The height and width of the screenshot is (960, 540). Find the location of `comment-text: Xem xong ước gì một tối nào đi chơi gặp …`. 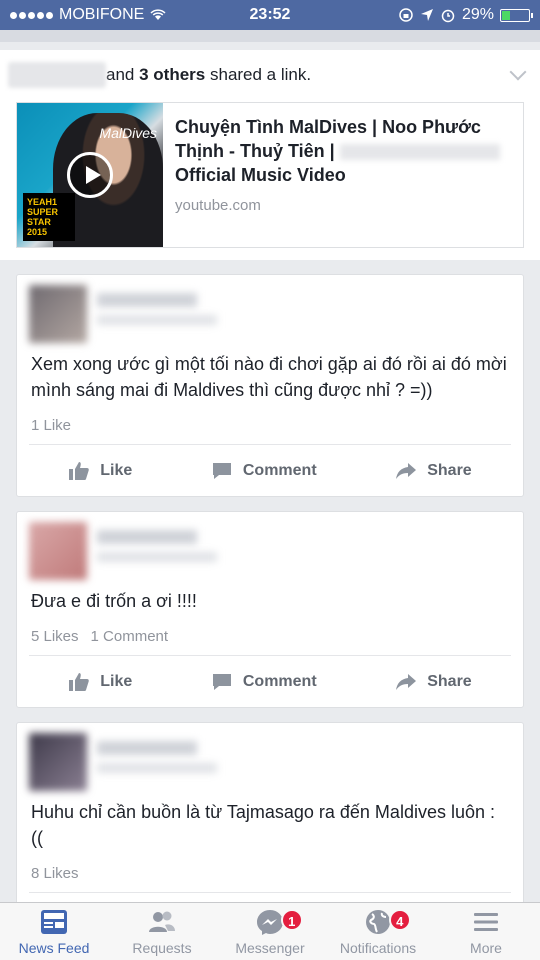

comment-text: Xem xong ước gì một tối nào đi chơi gặp … is located at coordinates (269, 377).